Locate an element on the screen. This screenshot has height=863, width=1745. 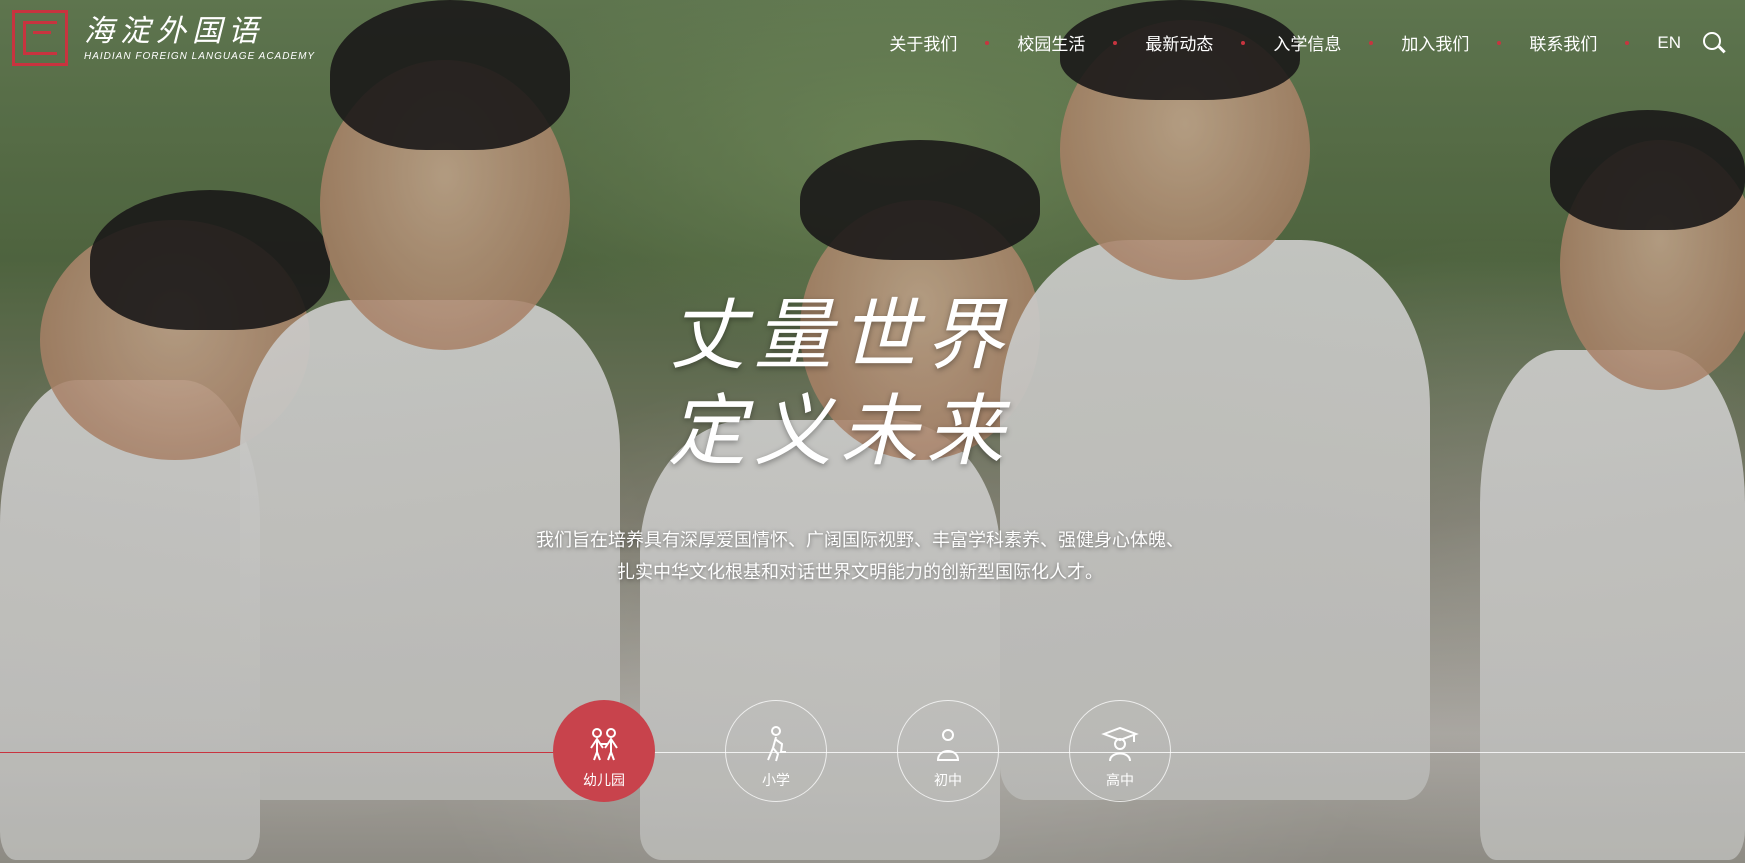
children-icon is located at coordinates (604, 744).